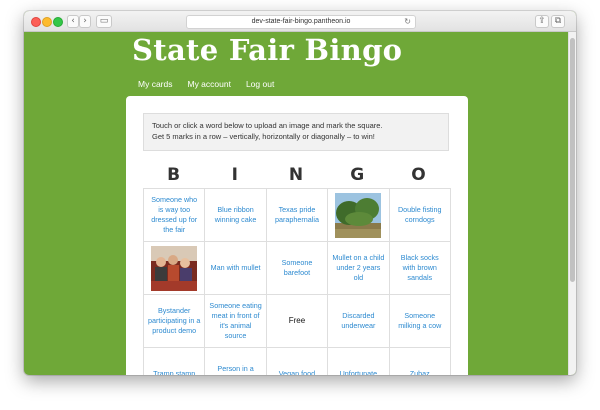 The width and height of the screenshot is (600, 410). Describe the element at coordinates (359, 361) in the screenshot. I see `bingo-square: Unfortunate` at that location.